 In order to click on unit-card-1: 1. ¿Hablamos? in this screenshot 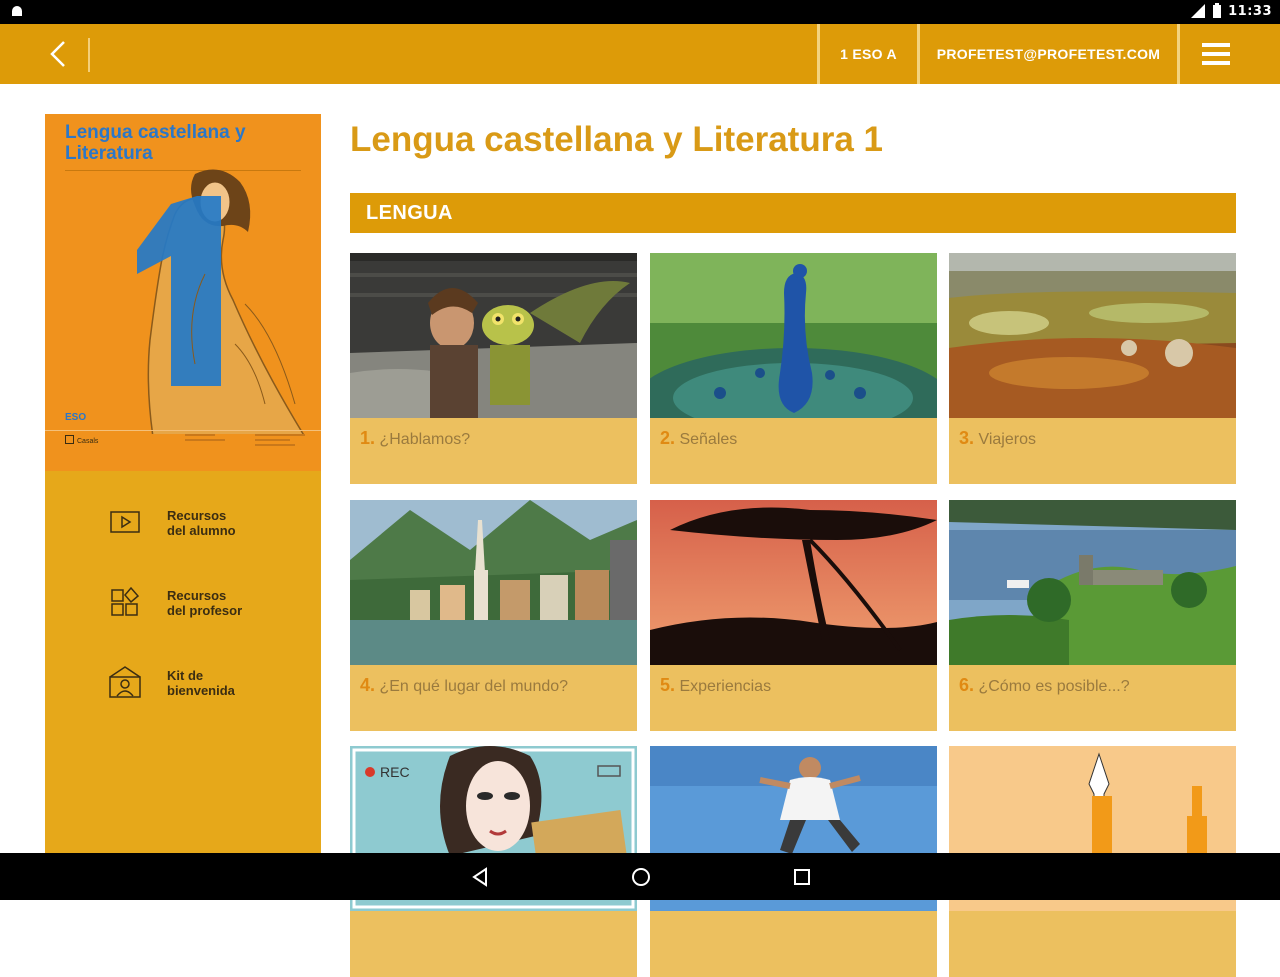, I will do `click(493, 368)`.